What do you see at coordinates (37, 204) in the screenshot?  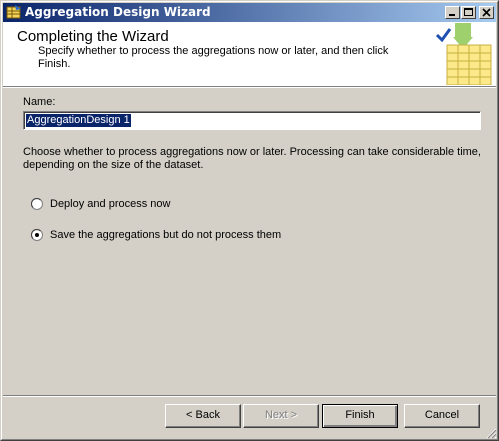 I see `radio-unselected-icon` at bounding box center [37, 204].